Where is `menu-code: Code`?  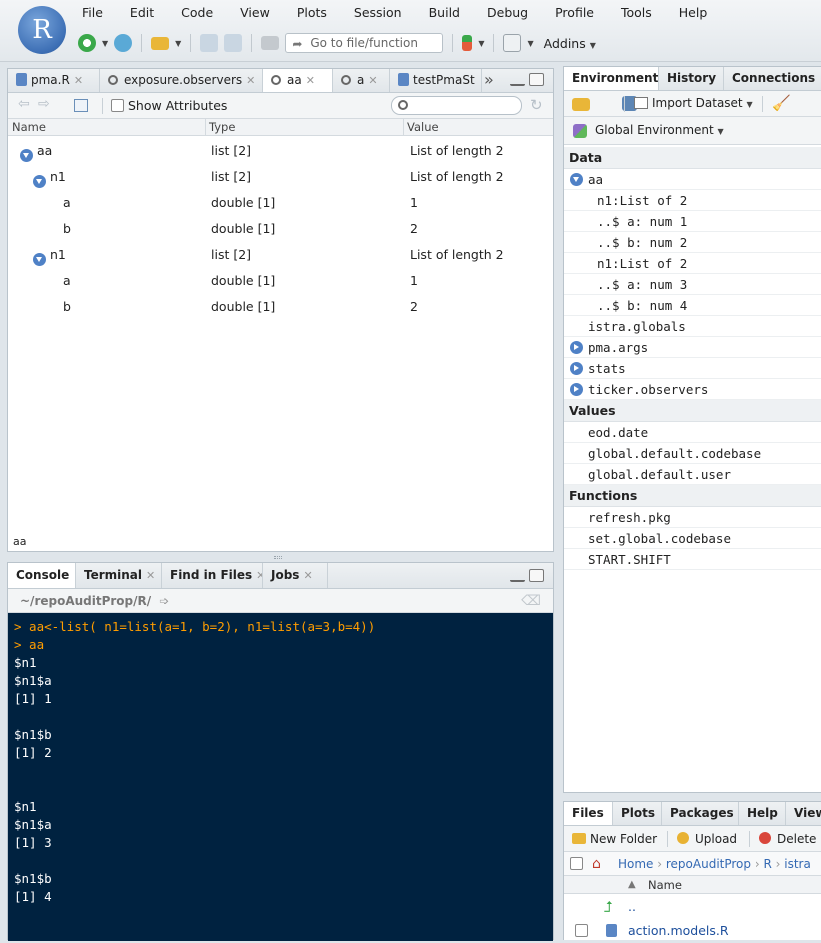 menu-code: Code is located at coordinates (197, 15).